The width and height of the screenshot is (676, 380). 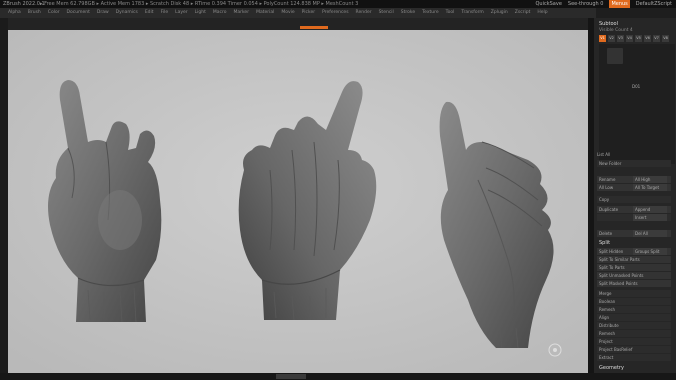 I want to click on v7-toggle: V7, so click(x=656, y=38).